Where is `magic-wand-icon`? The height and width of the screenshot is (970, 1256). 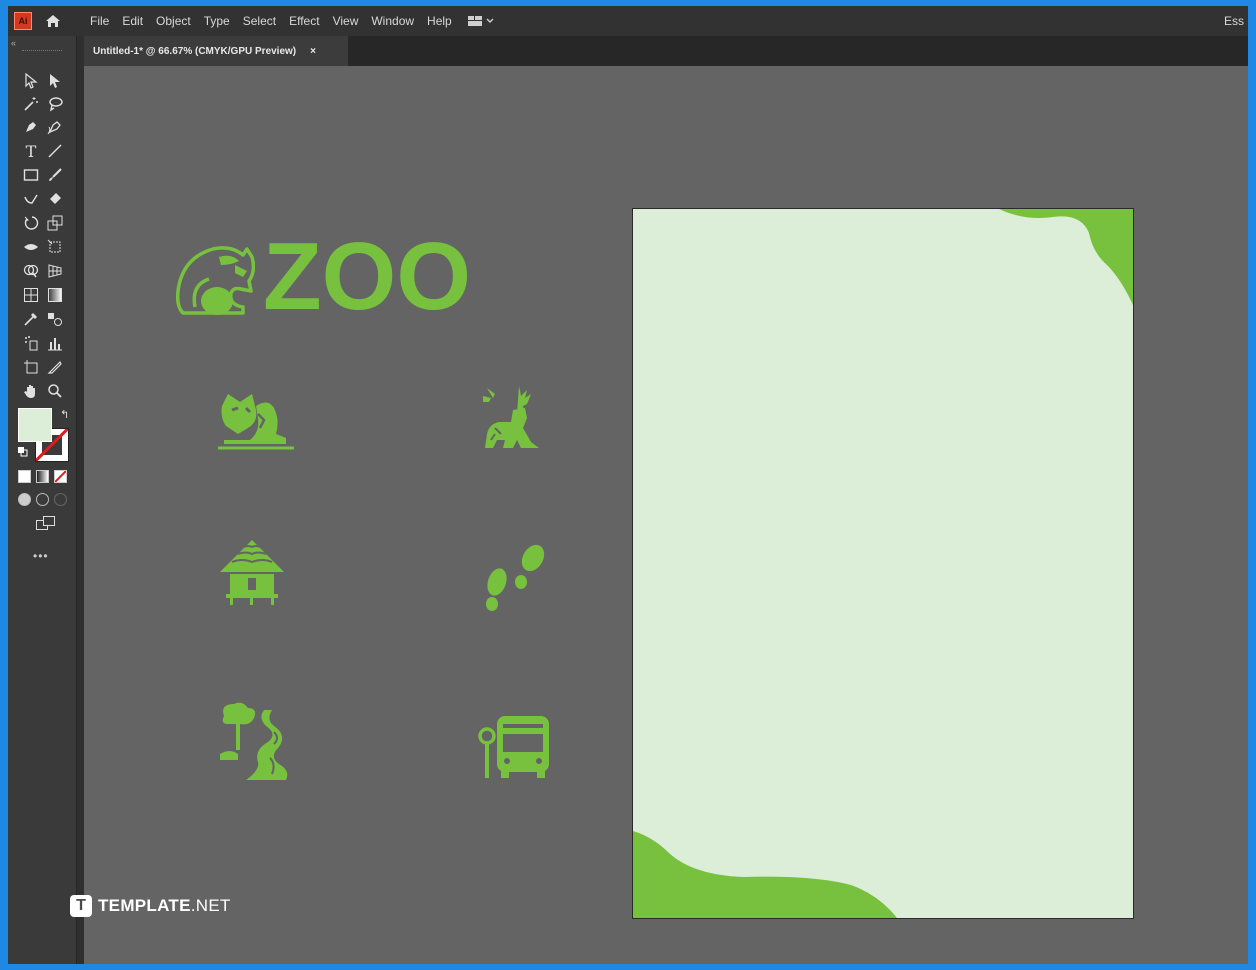 magic-wand-icon is located at coordinates (31, 104).